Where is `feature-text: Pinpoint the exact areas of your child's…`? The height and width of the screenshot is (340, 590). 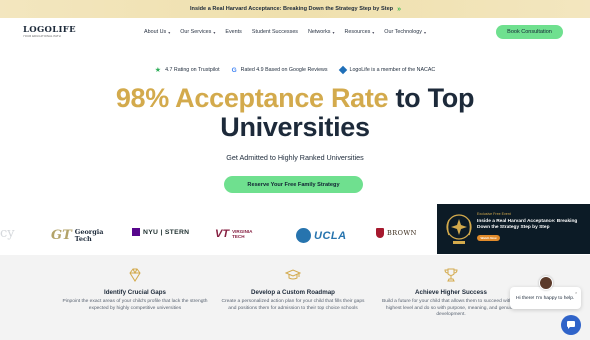
feature-text: Pinpoint the exact areas of your child's… is located at coordinates (135, 305).